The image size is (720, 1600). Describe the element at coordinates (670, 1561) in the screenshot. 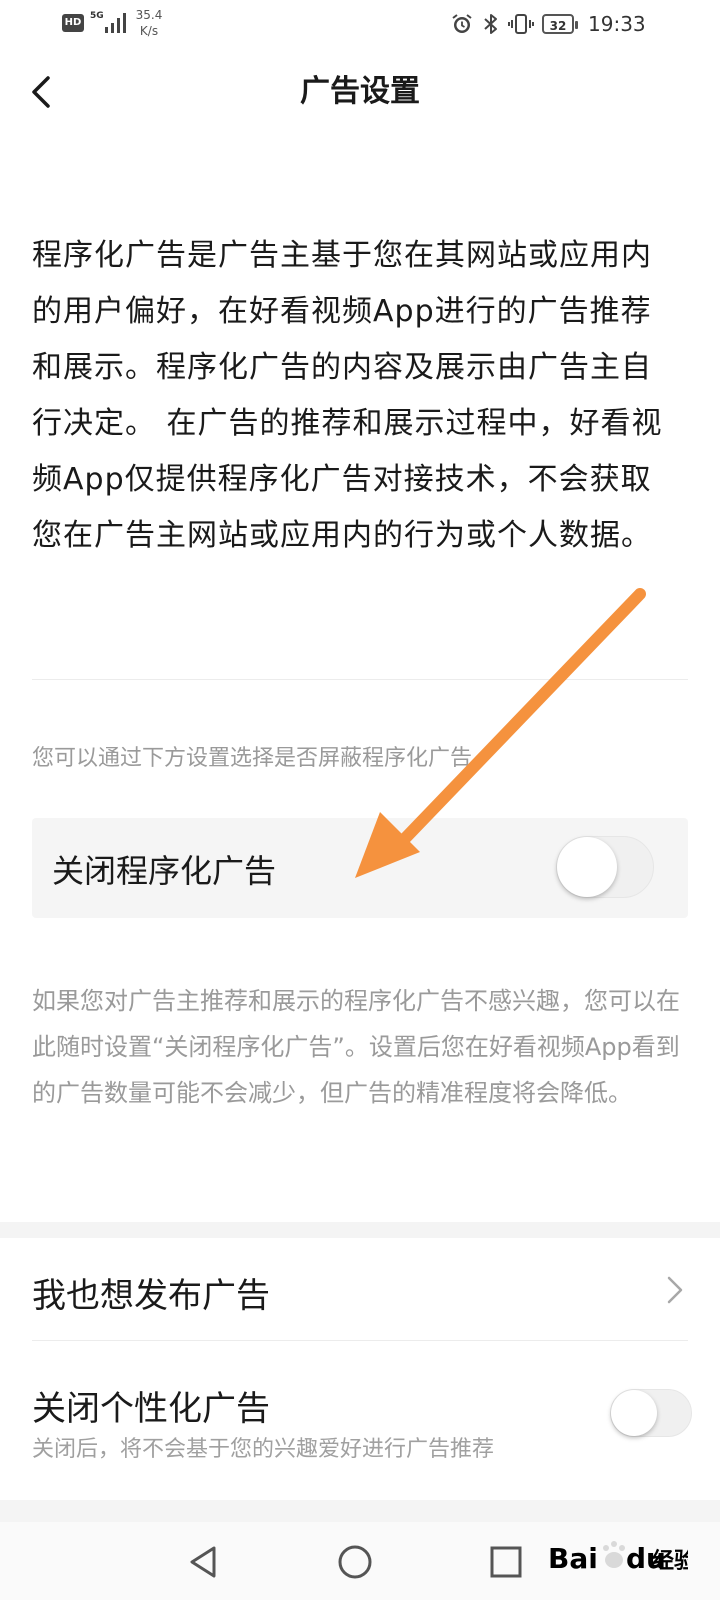

I see `svg-text: 经验` at that location.